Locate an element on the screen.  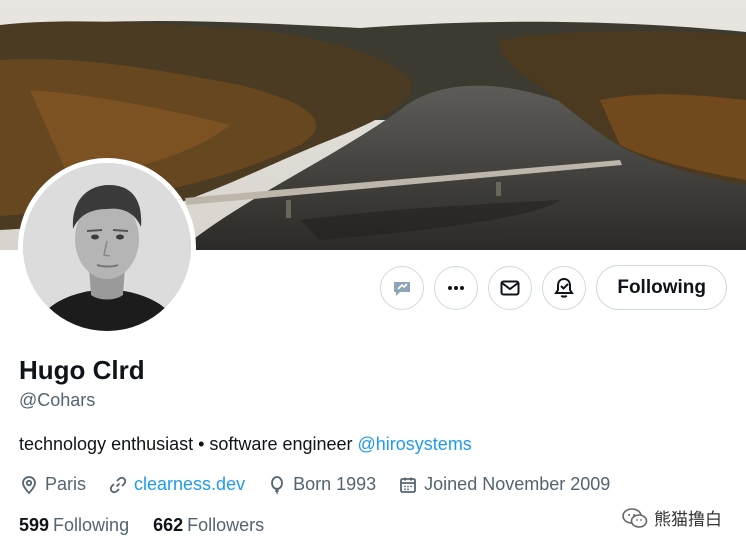
watermark-text: 熊猫撸白 is located at coordinates (688, 519).